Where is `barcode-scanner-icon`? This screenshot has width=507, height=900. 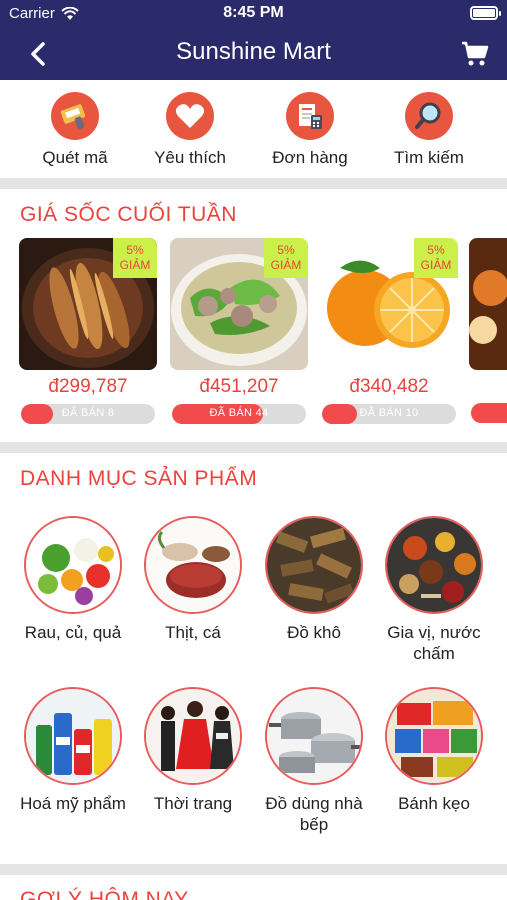 barcode-scanner-icon is located at coordinates (75, 116).